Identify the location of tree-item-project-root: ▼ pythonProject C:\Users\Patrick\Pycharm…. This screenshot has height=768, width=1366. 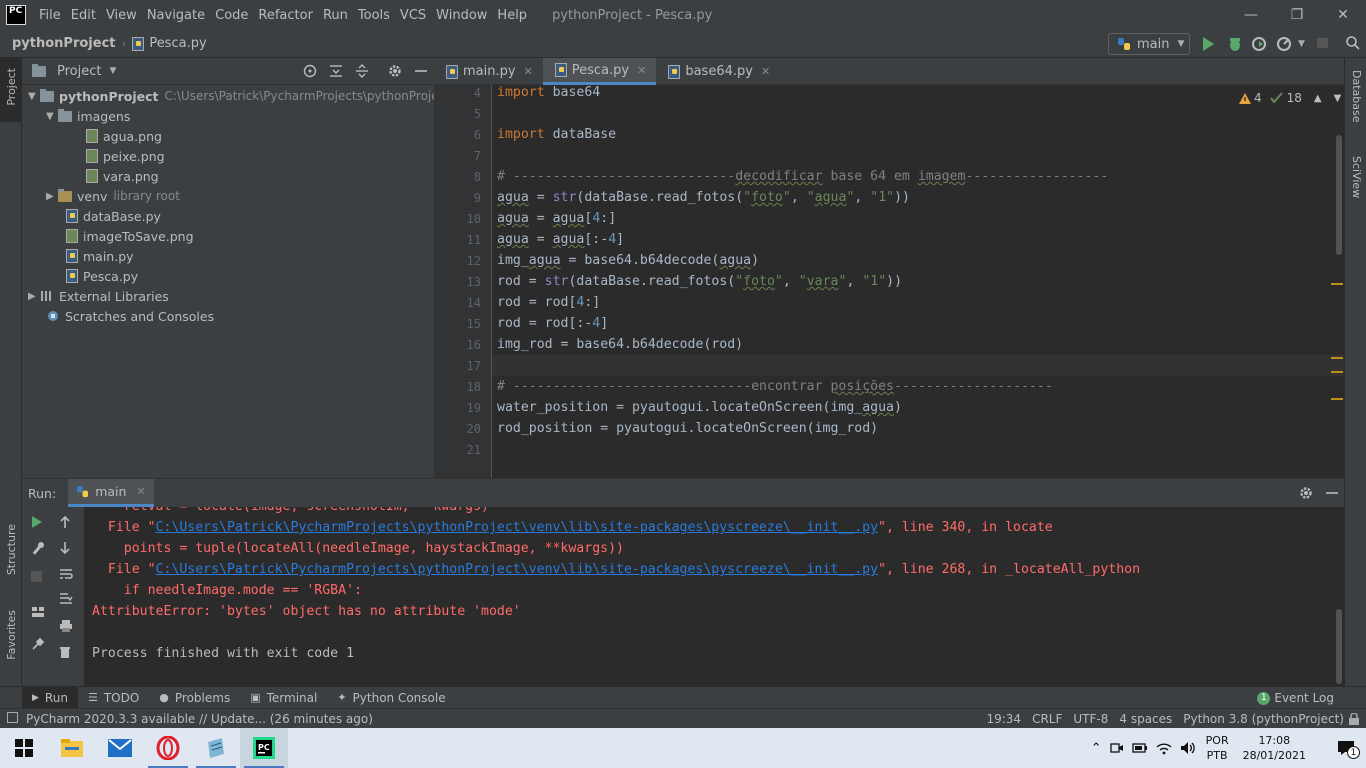
(239, 96).